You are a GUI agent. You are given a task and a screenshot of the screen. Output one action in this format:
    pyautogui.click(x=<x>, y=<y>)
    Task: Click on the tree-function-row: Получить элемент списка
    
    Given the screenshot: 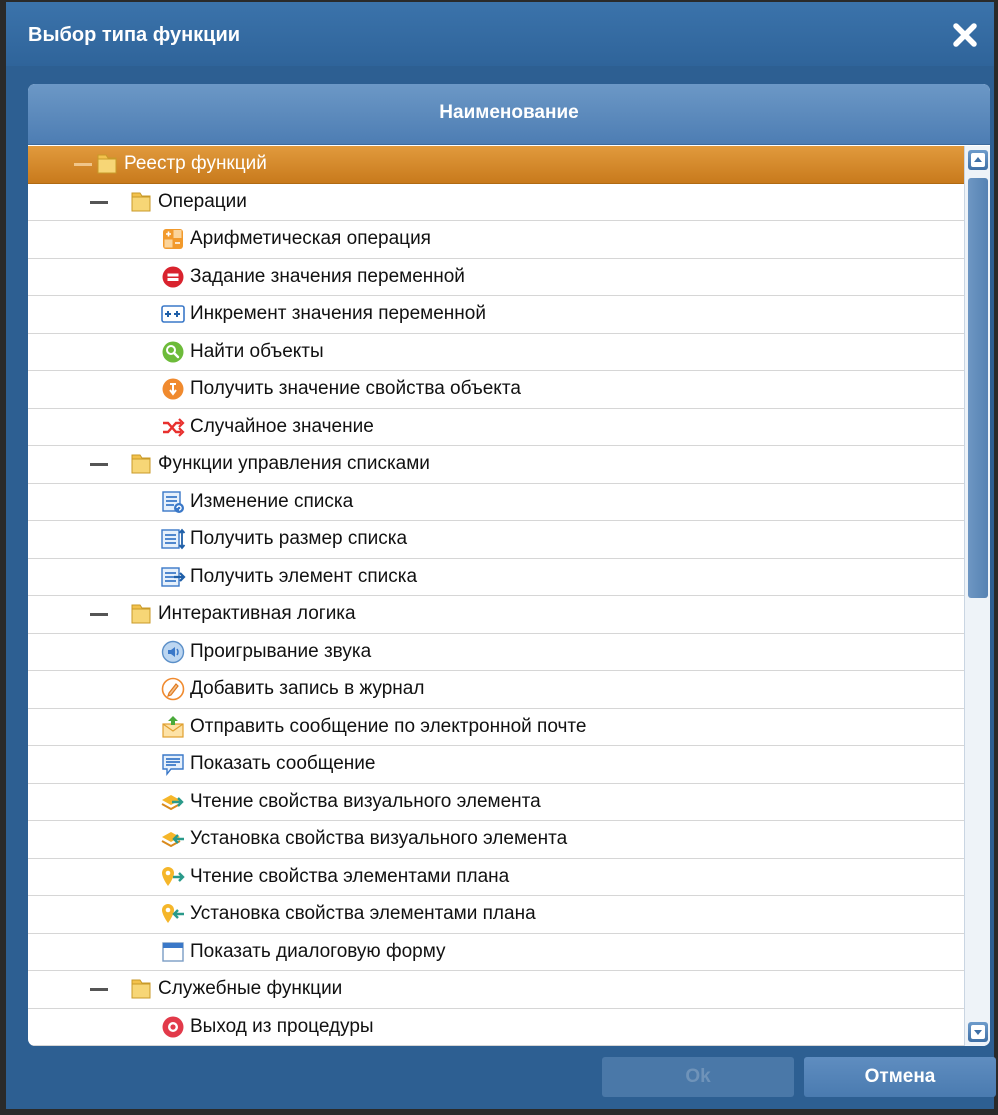 What is the action you would take?
    pyautogui.click(x=496, y=577)
    